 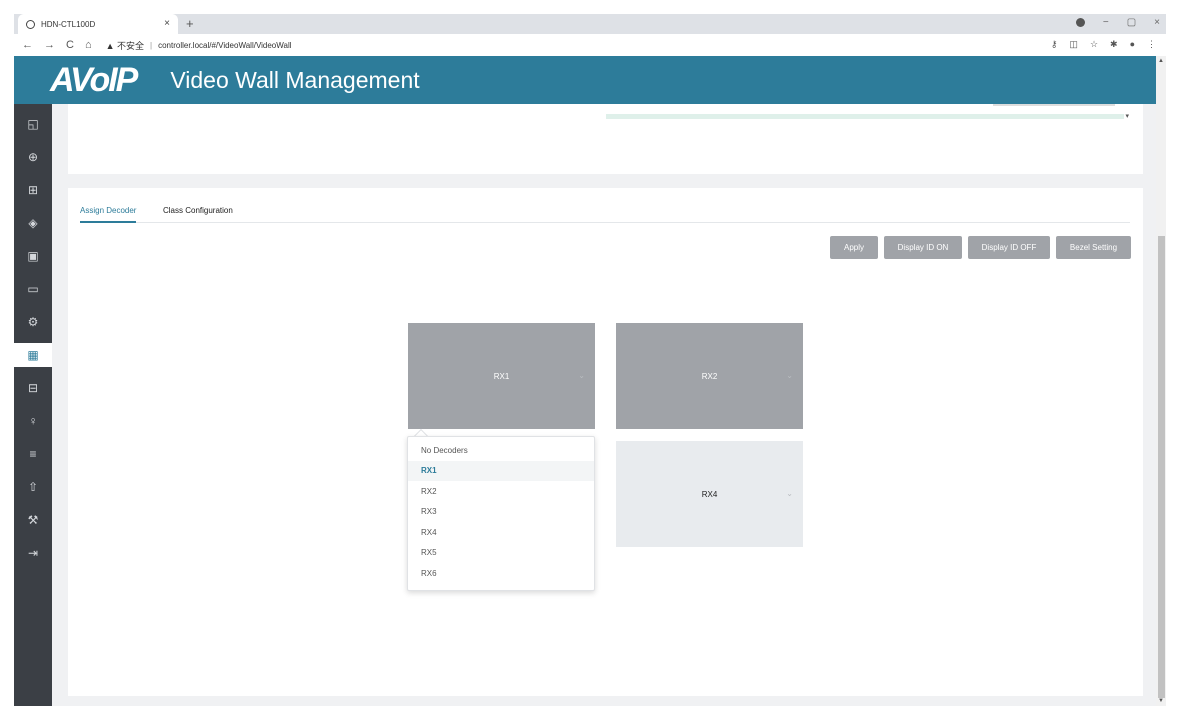 I want to click on forward-icon: →, so click(x=49, y=45).